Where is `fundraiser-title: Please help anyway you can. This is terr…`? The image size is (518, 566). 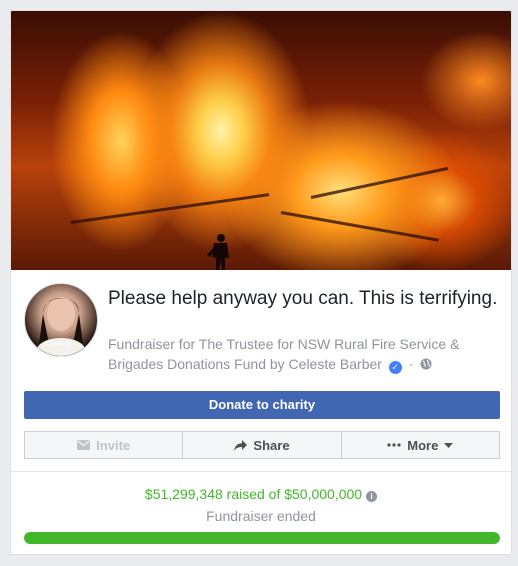
fundraiser-title: Please help anyway you can. This is terr… is located at coordinates (303, 298).